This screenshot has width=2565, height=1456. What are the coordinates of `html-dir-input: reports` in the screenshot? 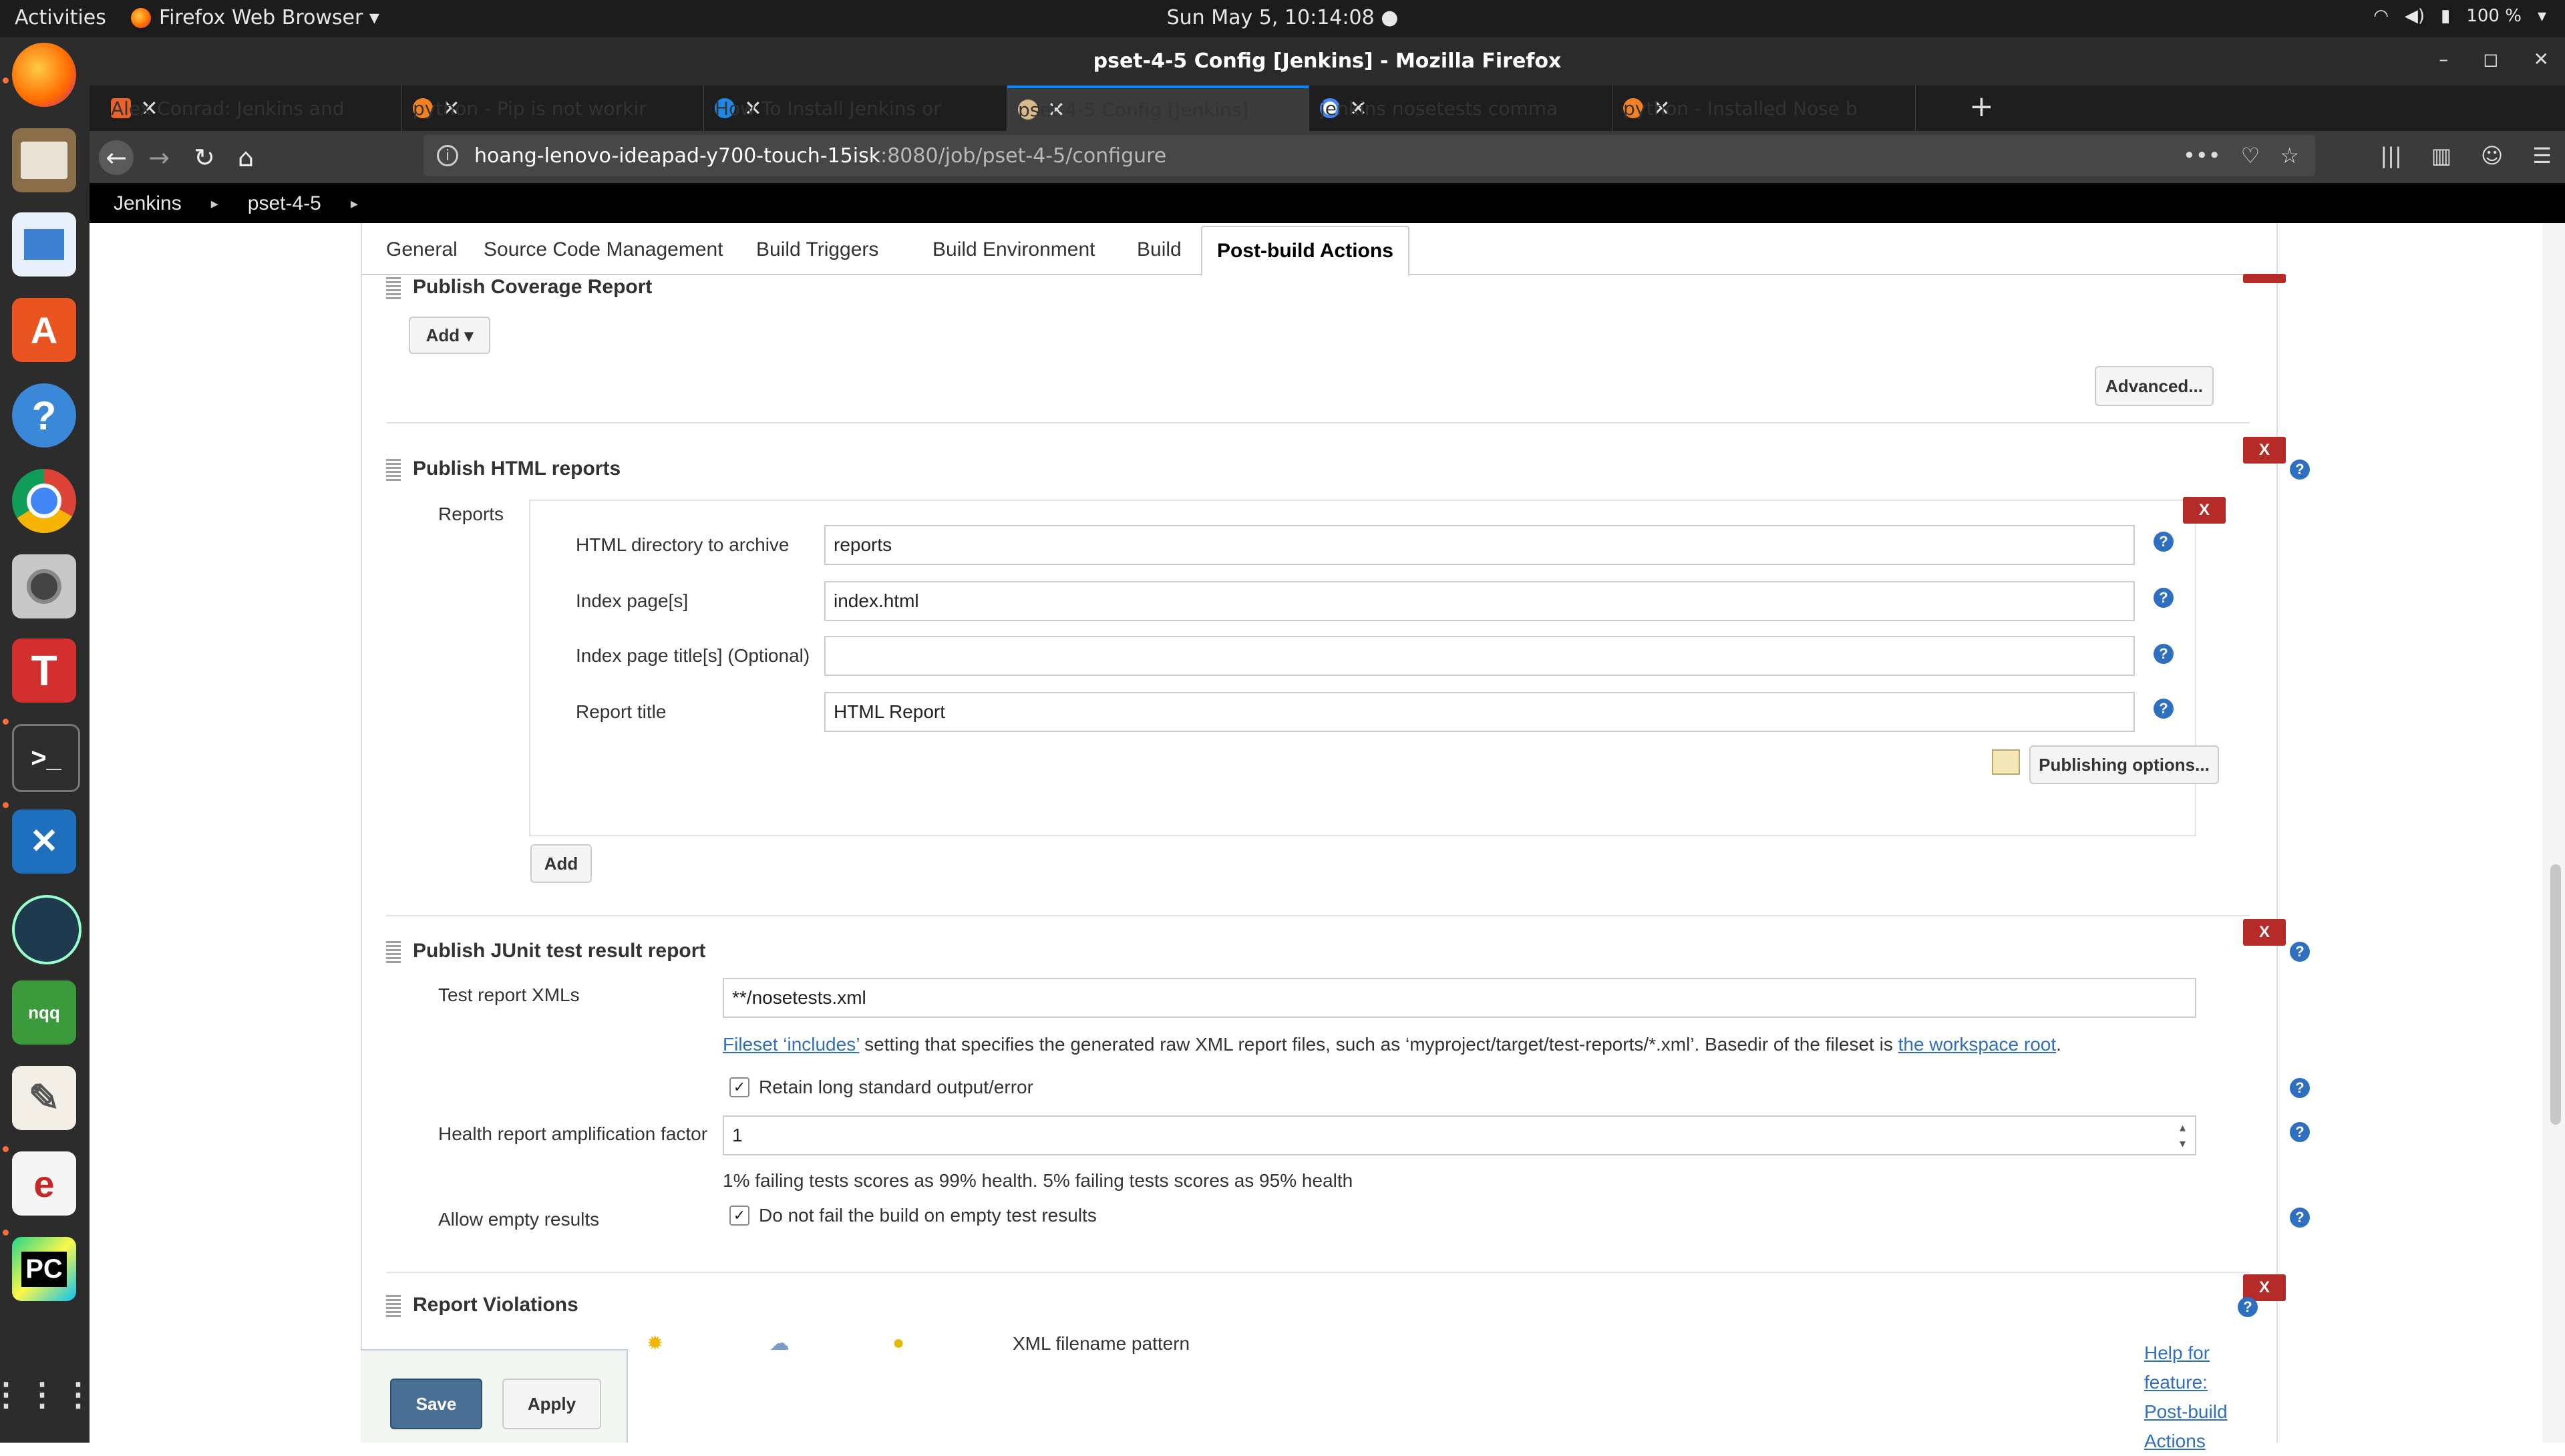 It's located at (1479, 545).